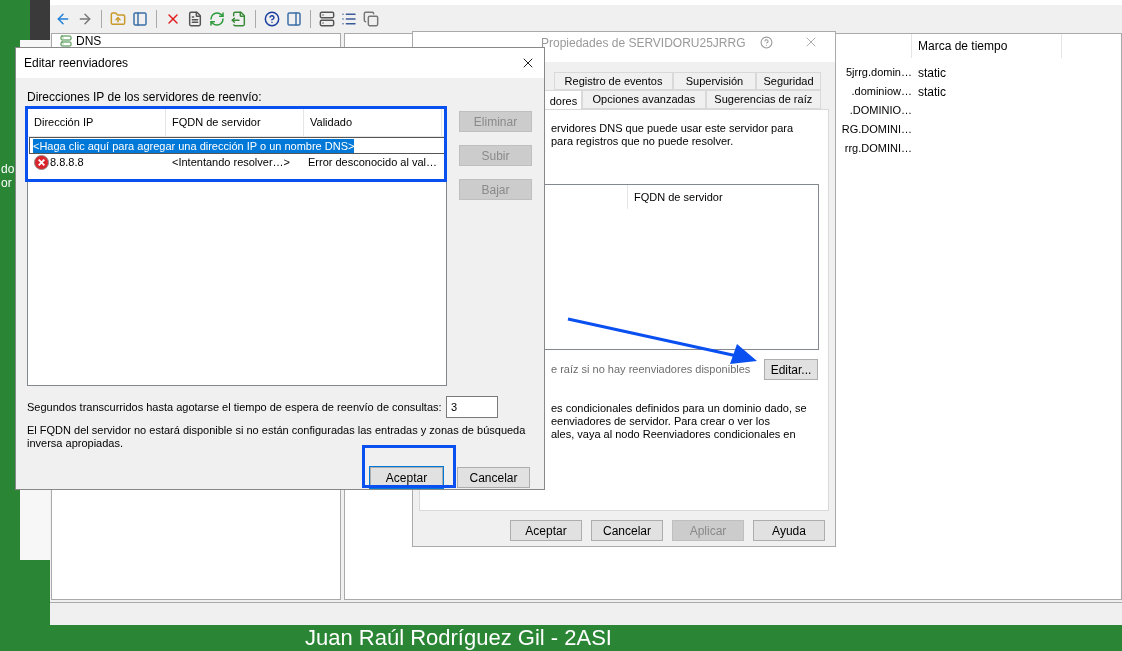 This screenshot has width=1122, height=651. What do you see at coordinates (194, 145) in the screenshot?
I see `new-entry-text: <Haga clic aquí para agregar una dirección IP o un nombre DNS>` at bounding box center [194, 145].